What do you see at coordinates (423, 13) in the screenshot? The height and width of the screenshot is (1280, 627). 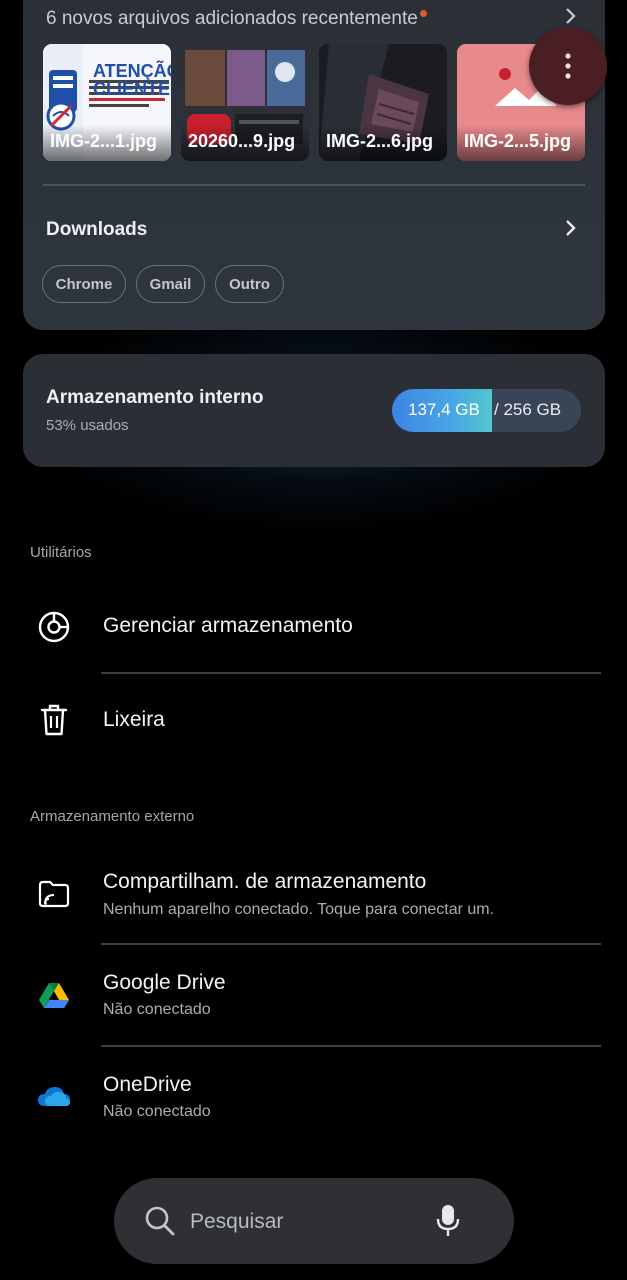 I see `new-indicator-dot` at bounding box center [423, 13].